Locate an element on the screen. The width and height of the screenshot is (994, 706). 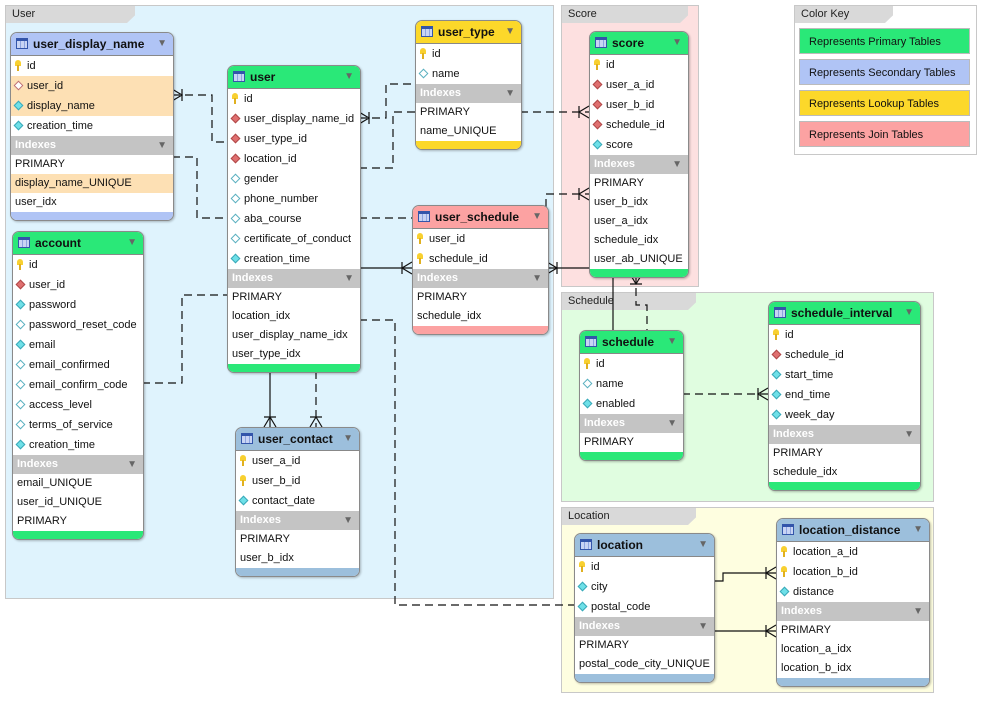
relationship-user-usertype is located at coordinates (387, 101).